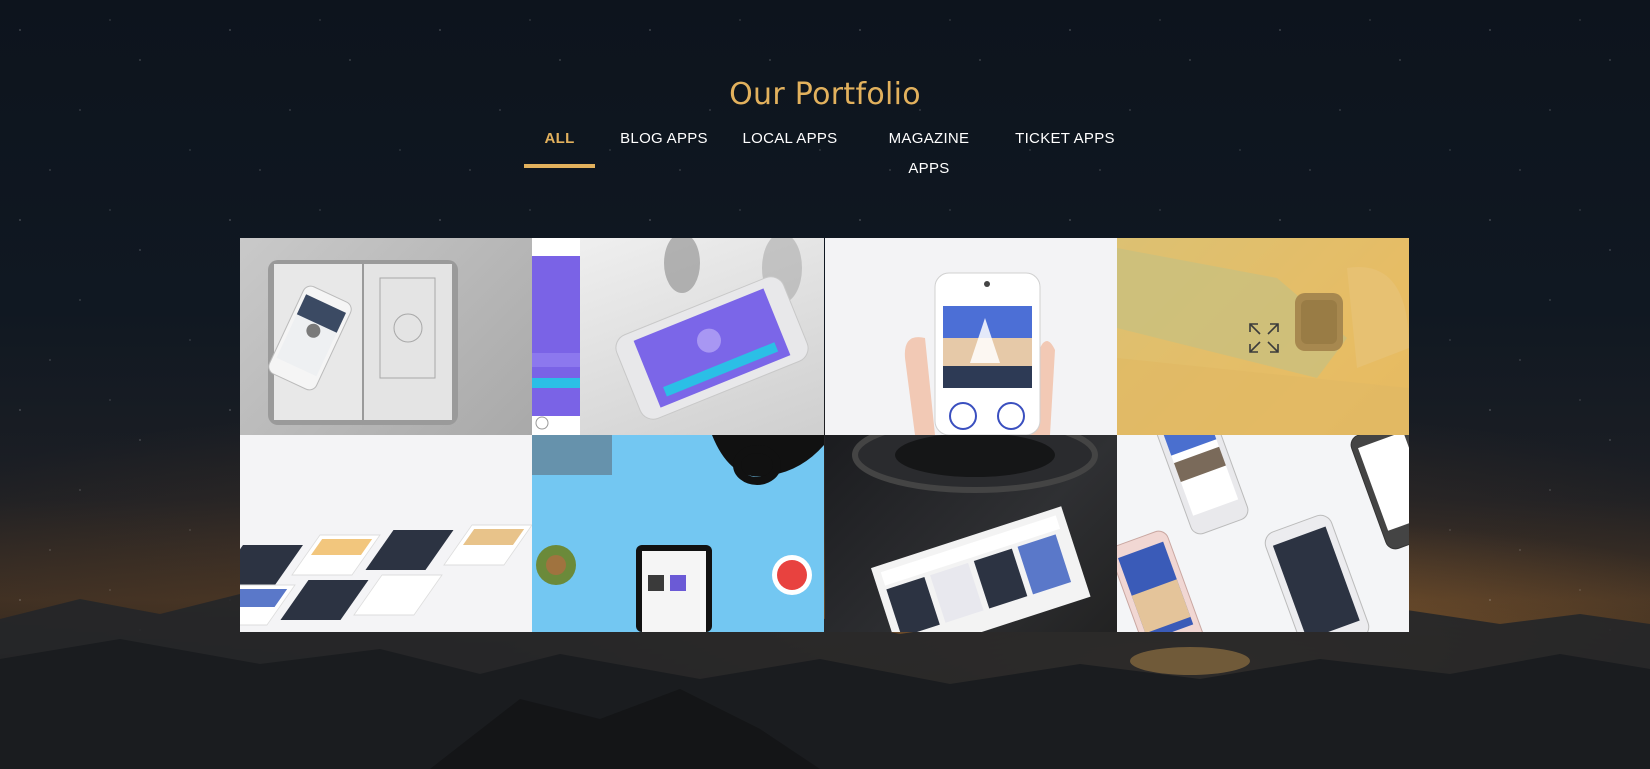 This screenshot has height=769, width=1650. I want to click on filter-tab-blog-apps: BLOG APPS, so click(664, 146).